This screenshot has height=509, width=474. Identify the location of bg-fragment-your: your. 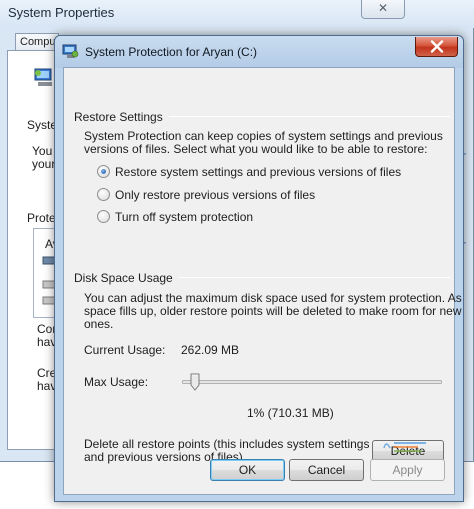
(43, 164).